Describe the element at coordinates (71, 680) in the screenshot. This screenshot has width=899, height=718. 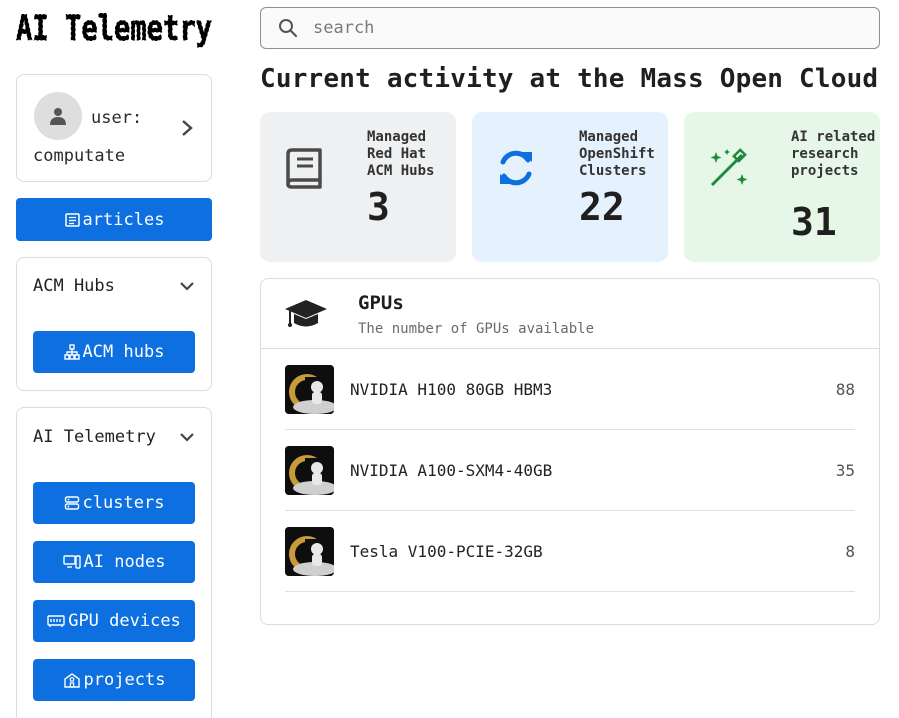
I see `school-icon` at that location.